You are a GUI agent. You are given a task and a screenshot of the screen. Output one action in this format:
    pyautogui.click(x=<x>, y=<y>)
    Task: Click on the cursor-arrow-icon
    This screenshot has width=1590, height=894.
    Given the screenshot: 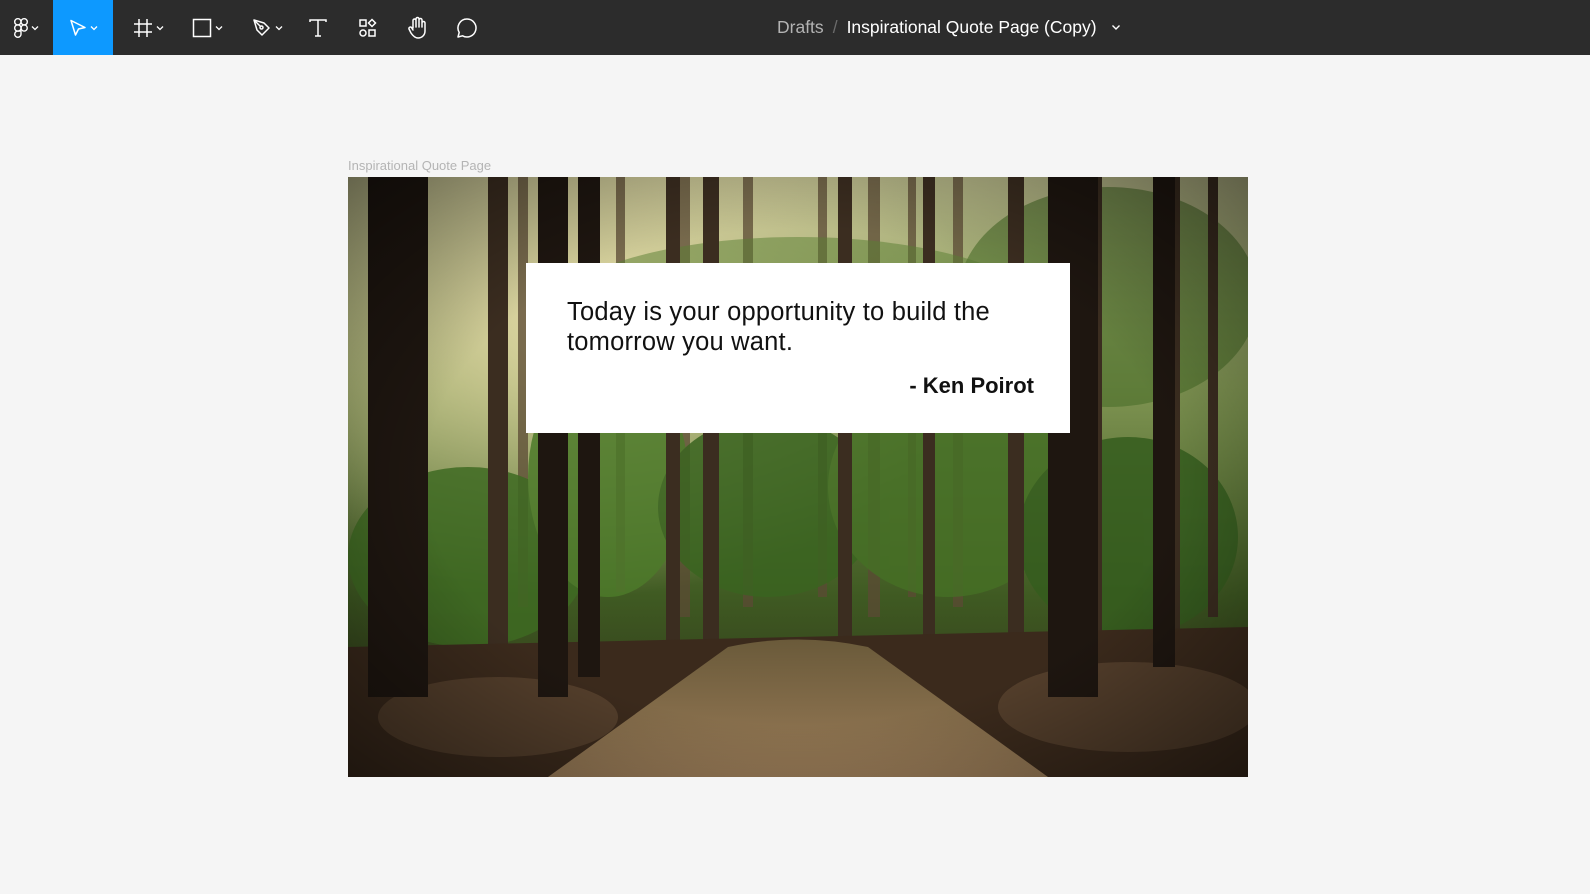 What is the action you would take?
    pyautogui.click(x=78, y=28)
    